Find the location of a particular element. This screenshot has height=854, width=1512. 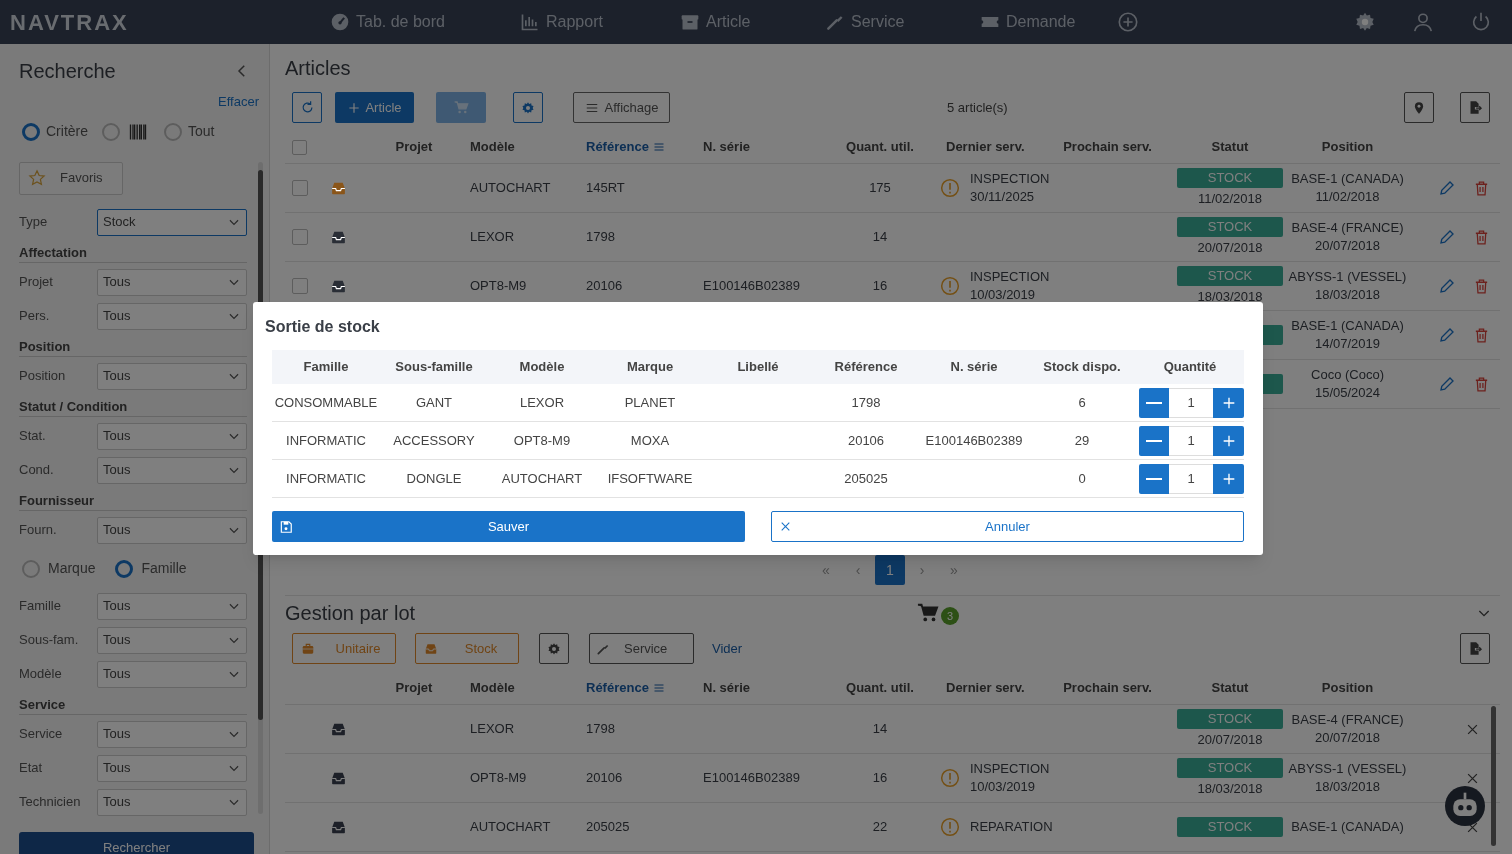

field-label: Modèle is located at coordinates (41, 674).